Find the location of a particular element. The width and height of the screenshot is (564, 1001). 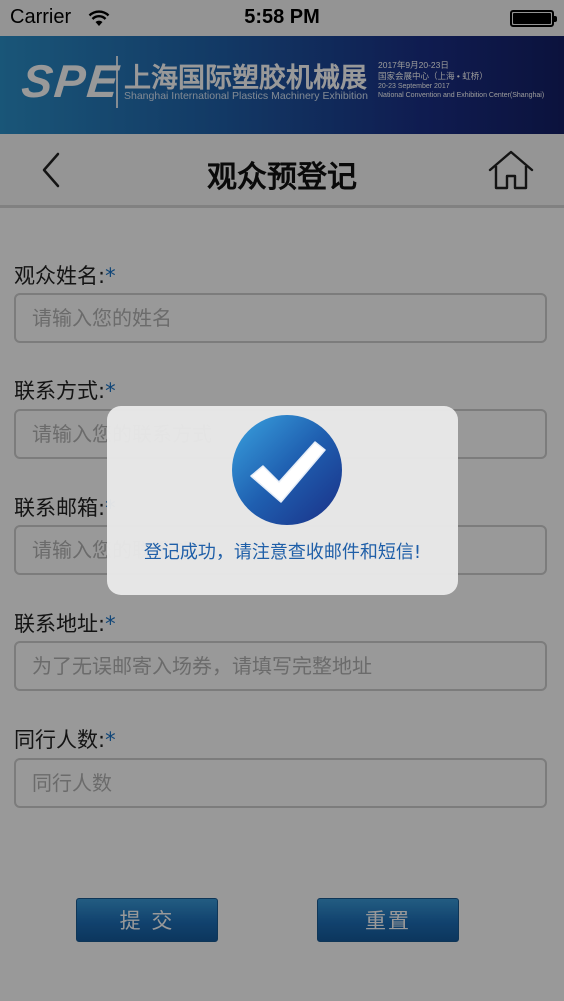

success-message: 登记成功，请注意查收邮件和短信! is located at coordinates (282, 552).